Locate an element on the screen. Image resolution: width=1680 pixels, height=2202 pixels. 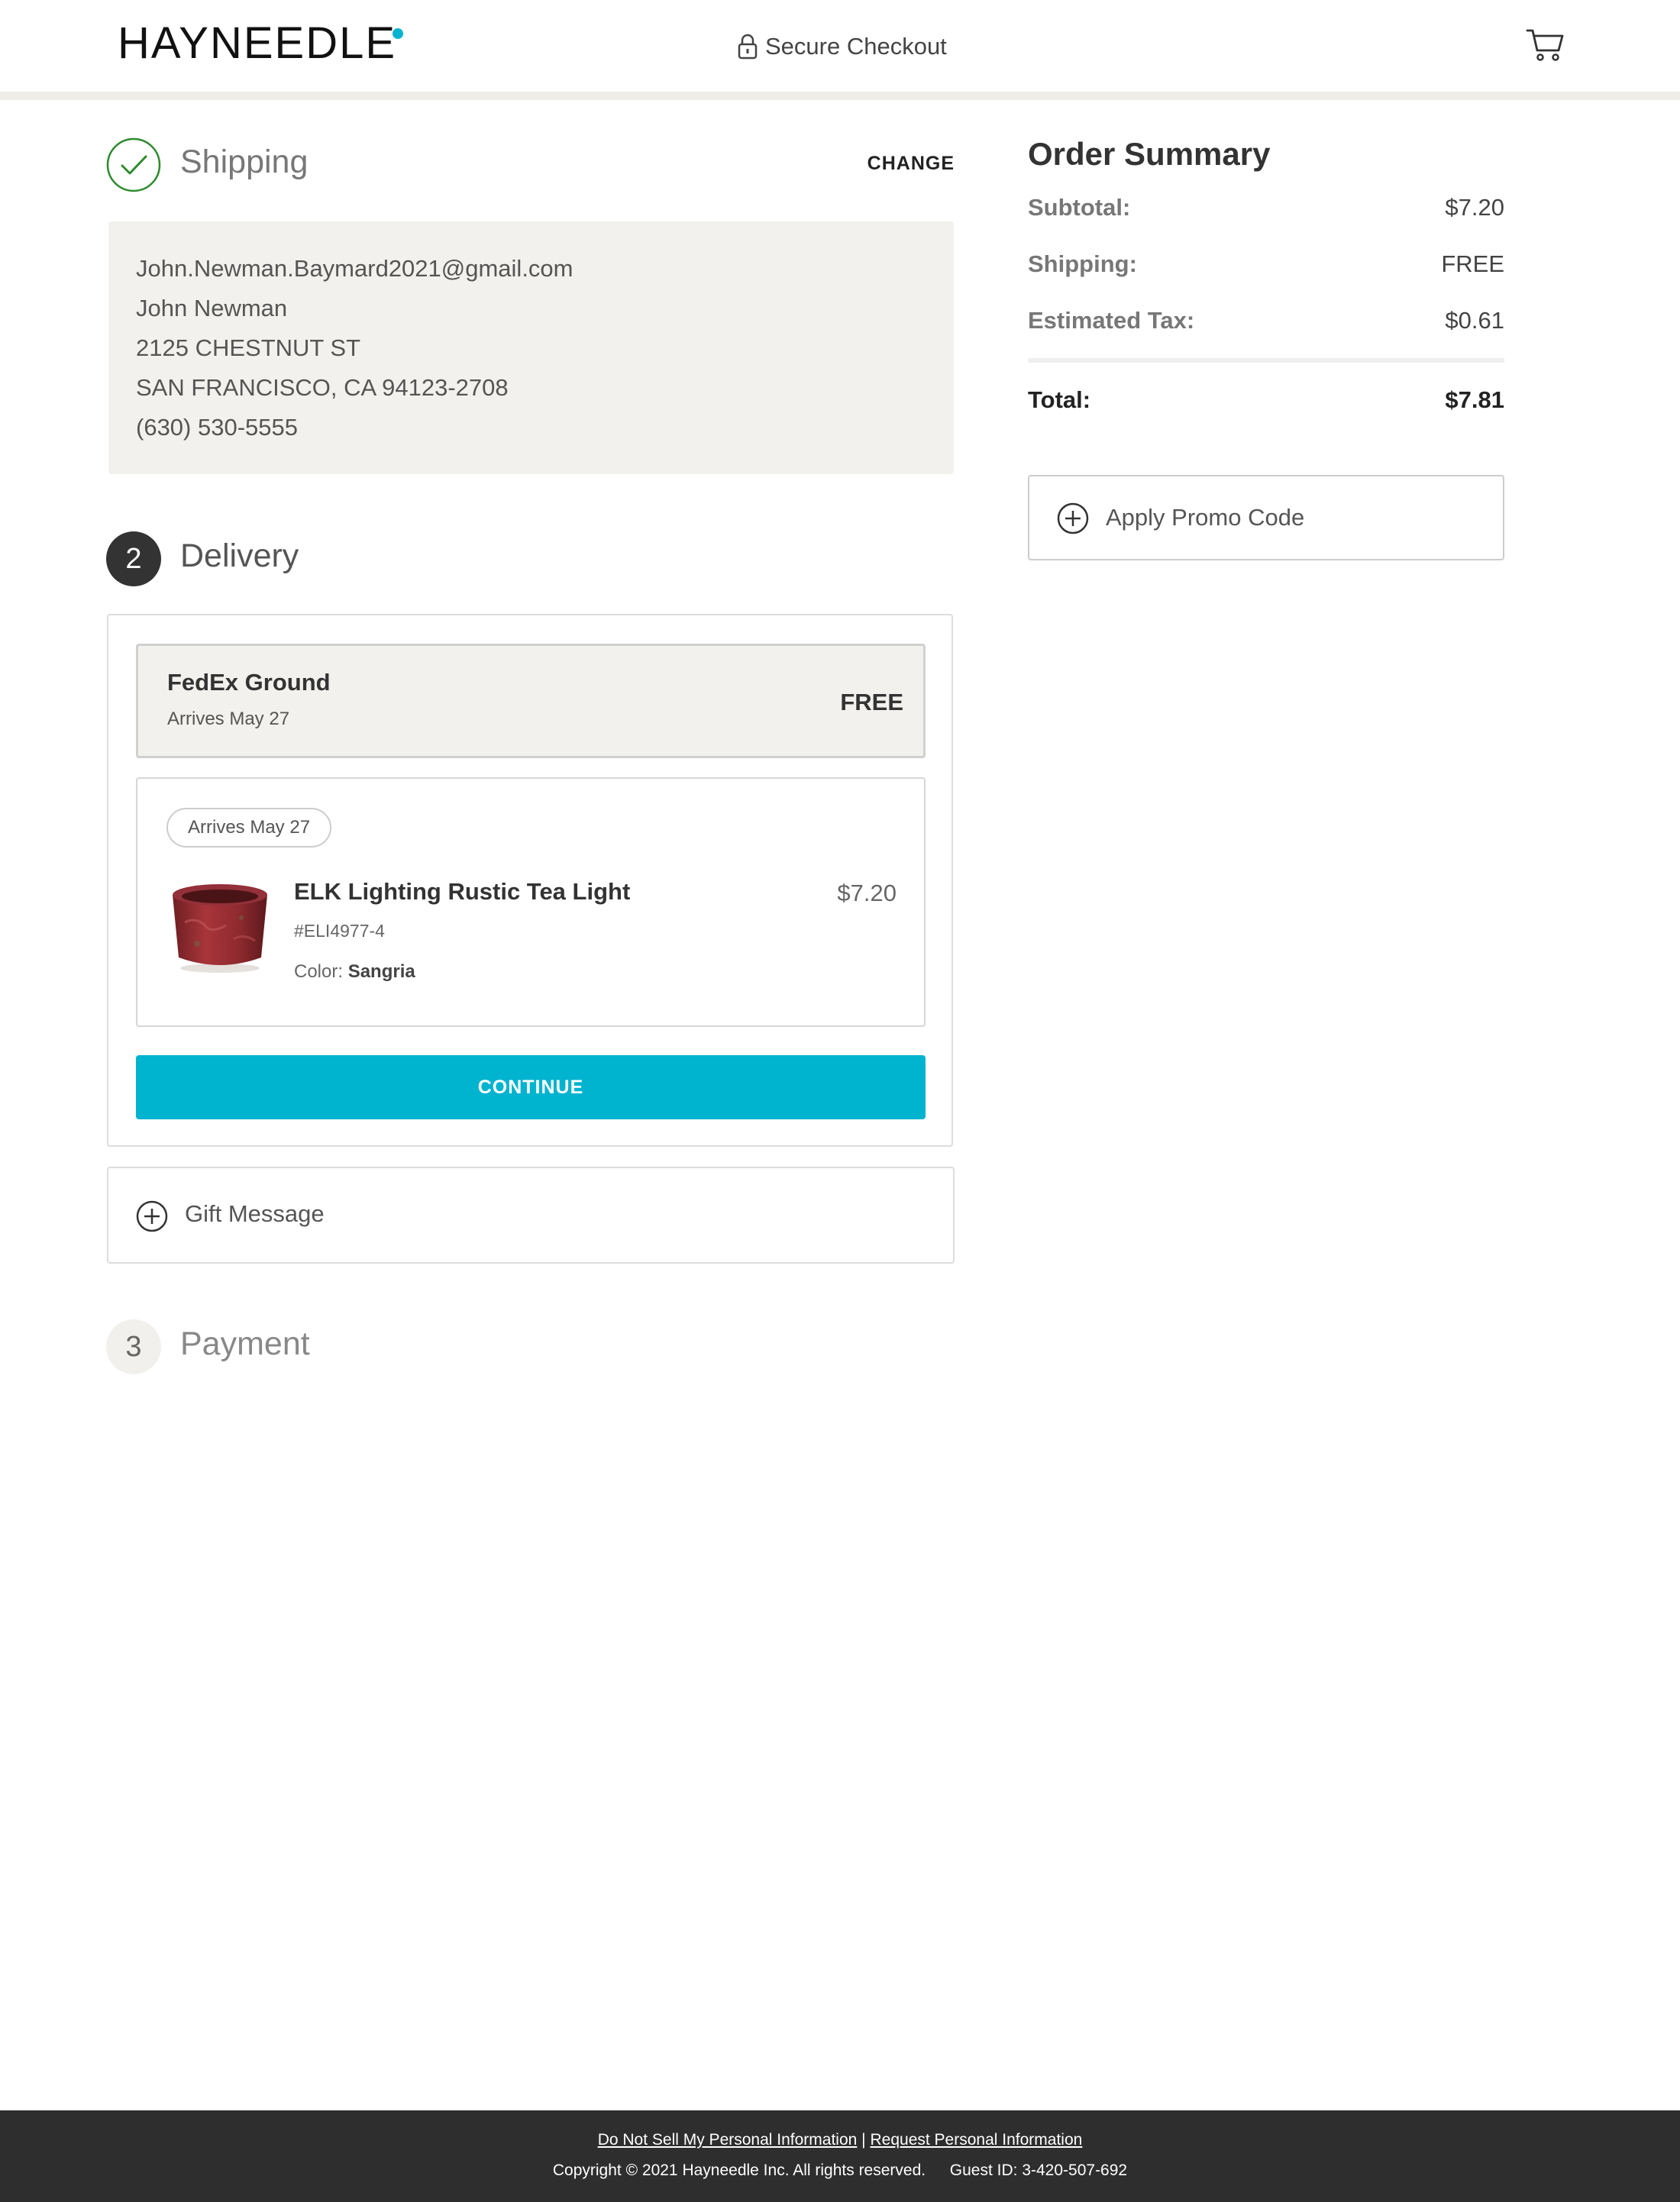
secure-checkout-label: Secure Checkout is located at coordinates (843, 46).